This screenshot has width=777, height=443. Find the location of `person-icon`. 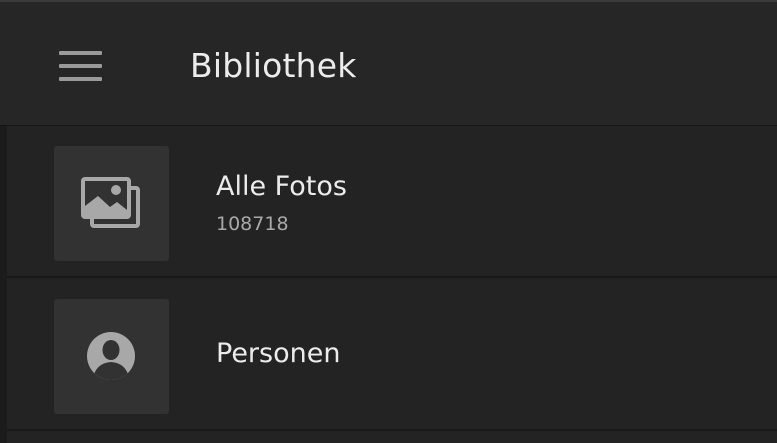

person-icon is located at coordinates (111, 356).